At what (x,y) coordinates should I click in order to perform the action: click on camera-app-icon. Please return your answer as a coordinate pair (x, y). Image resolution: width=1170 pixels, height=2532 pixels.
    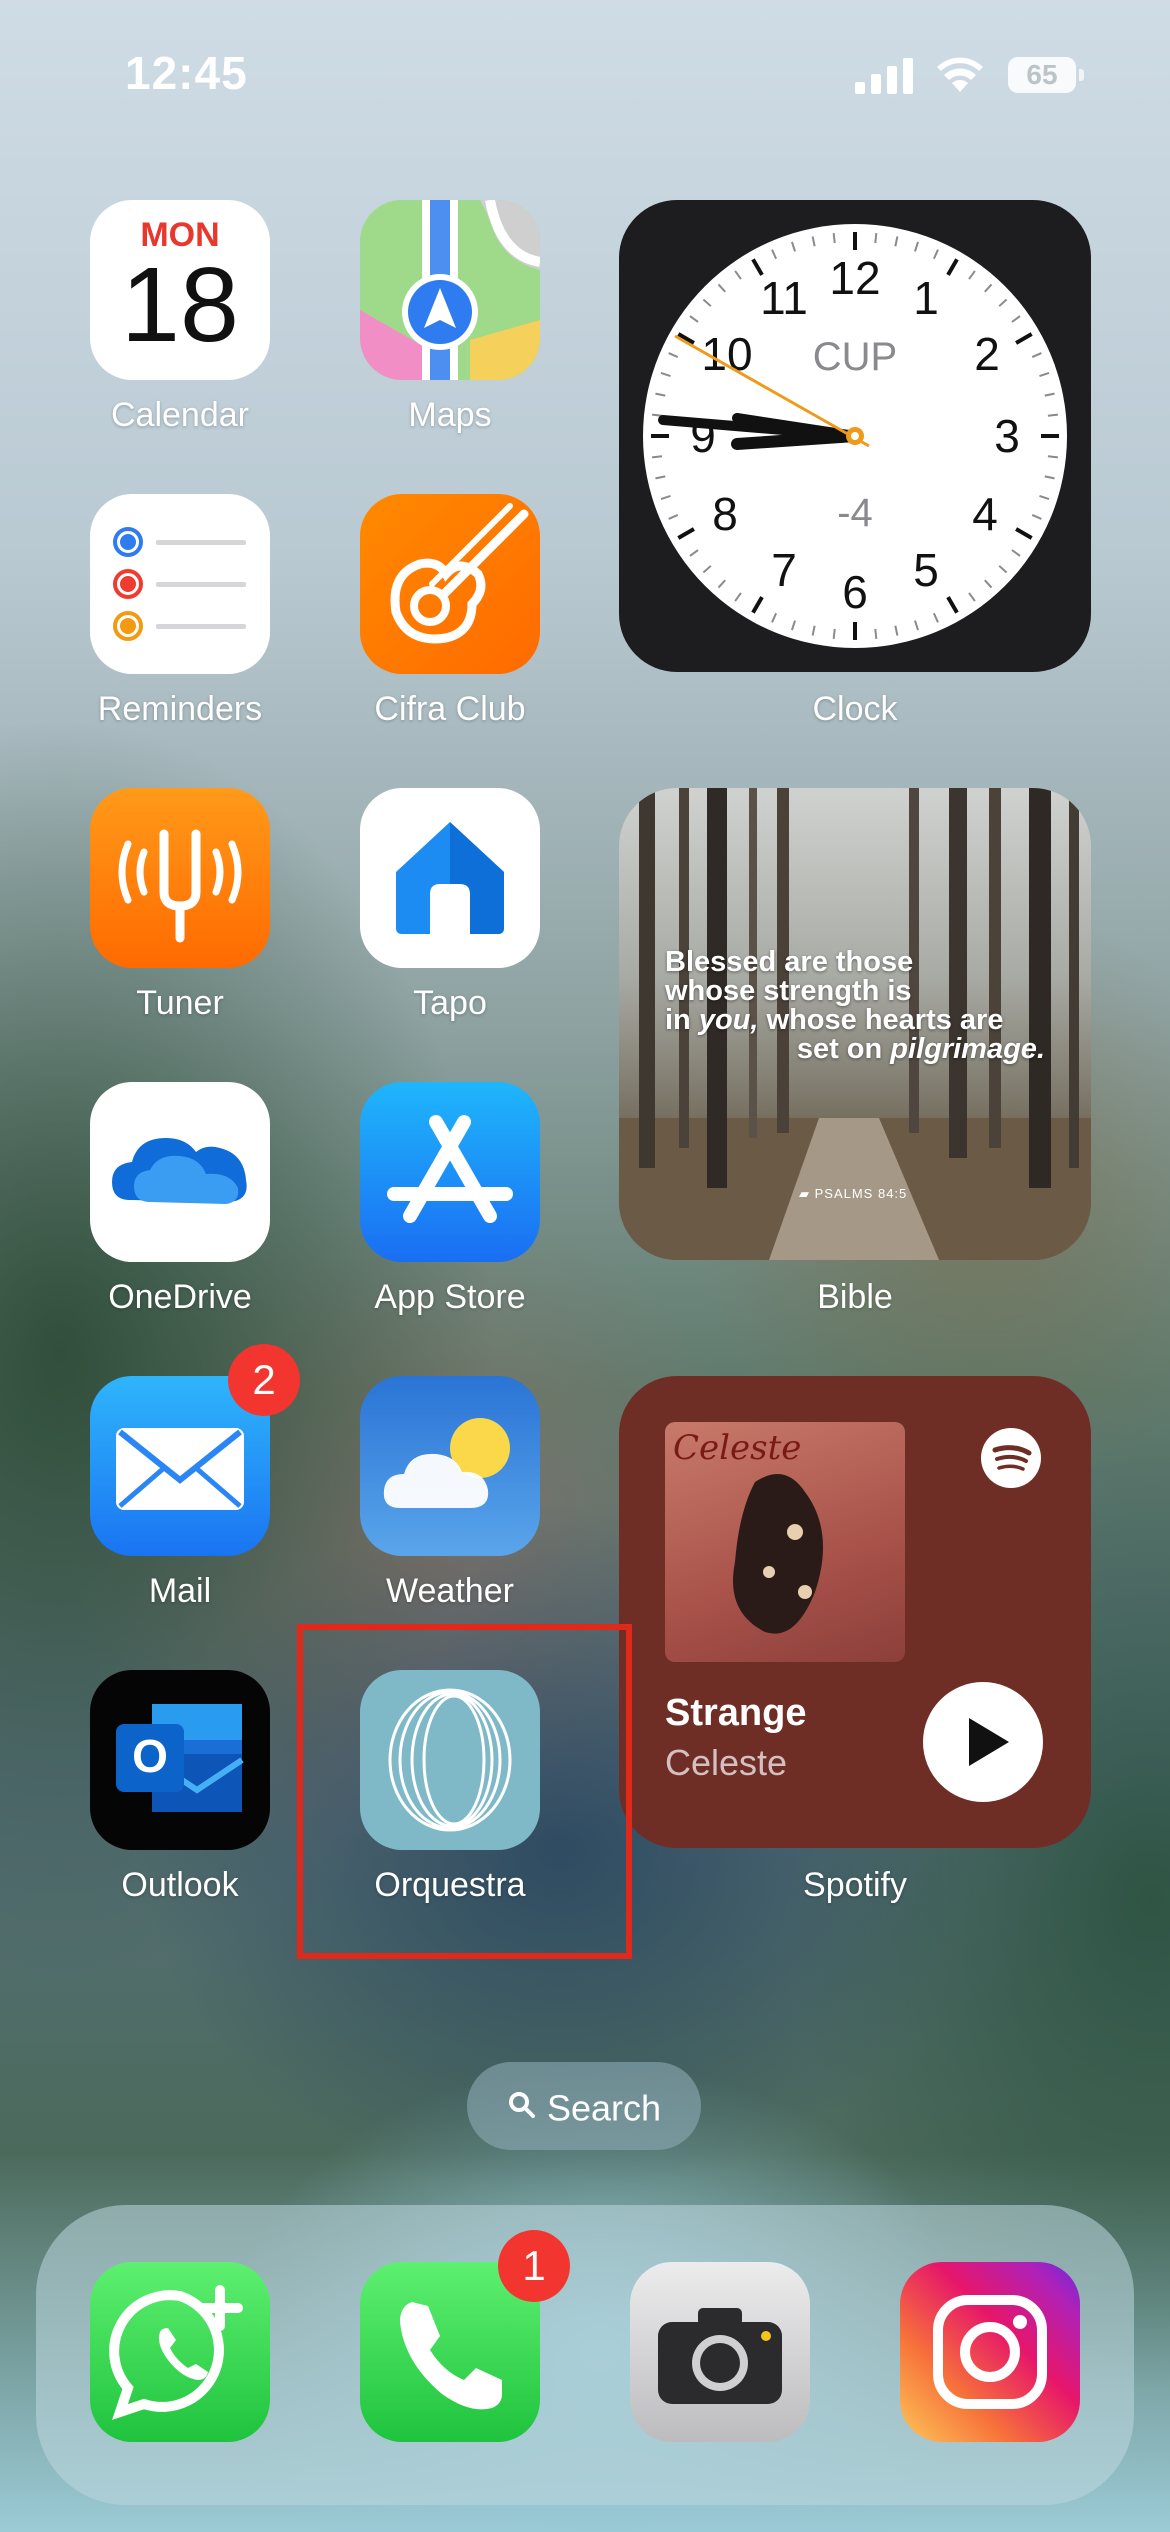
    Looking at the image, I should click on (720, 2352).